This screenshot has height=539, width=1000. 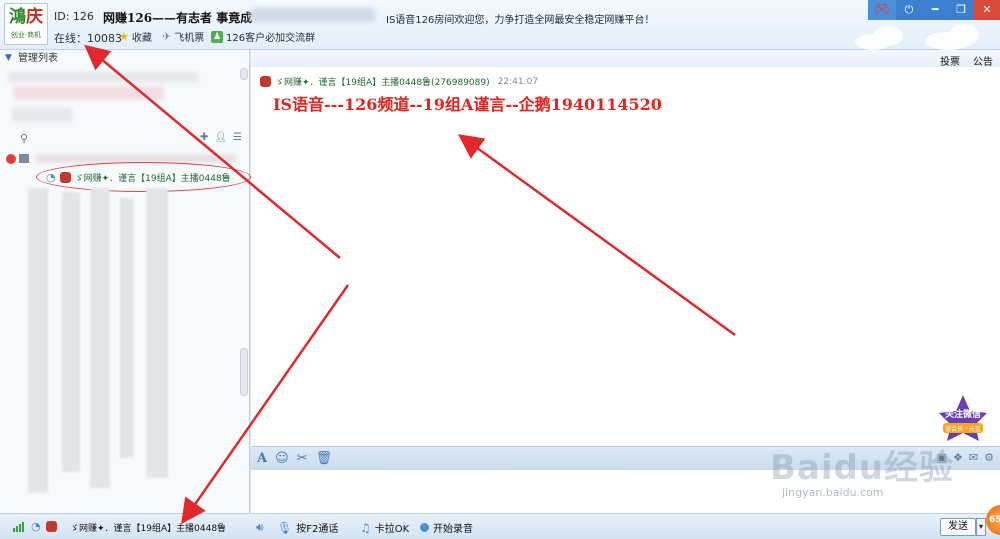 What do you see at coordinates (324, 458) in the screenshot?
I see `trash-icon: 🗑︎` at bounding box center [324, 458].